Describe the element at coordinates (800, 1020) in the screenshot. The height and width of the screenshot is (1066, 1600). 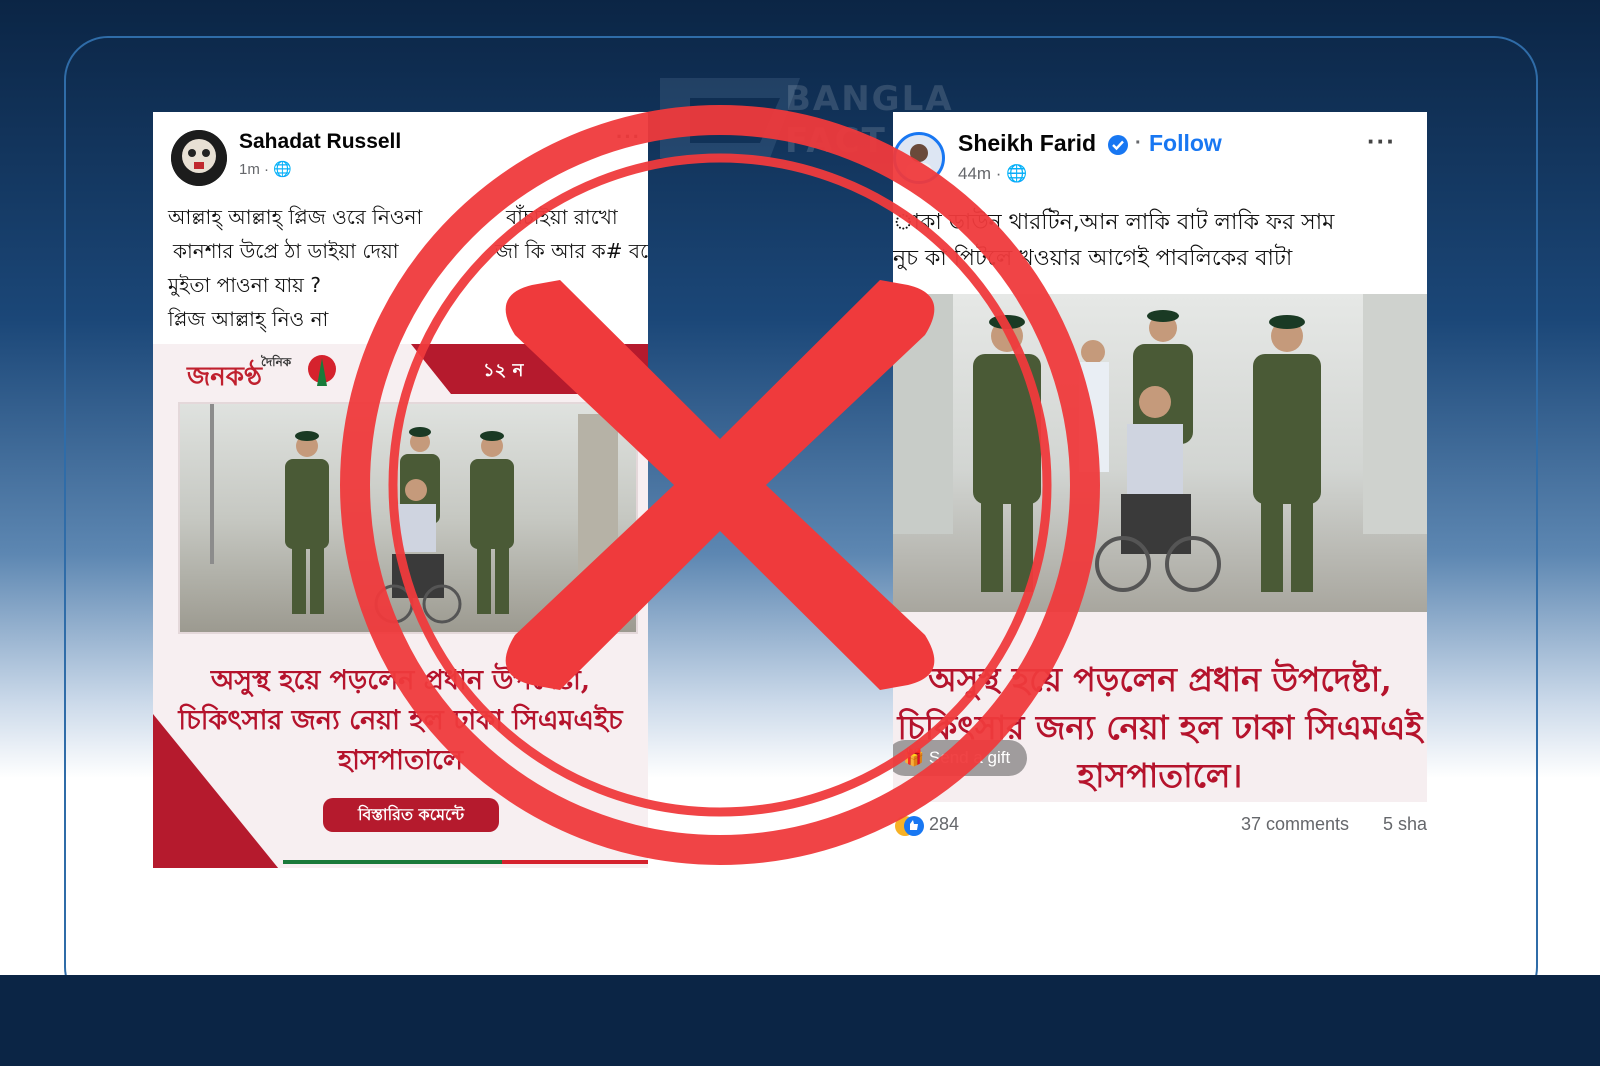
I see `bottom-band` at that location.